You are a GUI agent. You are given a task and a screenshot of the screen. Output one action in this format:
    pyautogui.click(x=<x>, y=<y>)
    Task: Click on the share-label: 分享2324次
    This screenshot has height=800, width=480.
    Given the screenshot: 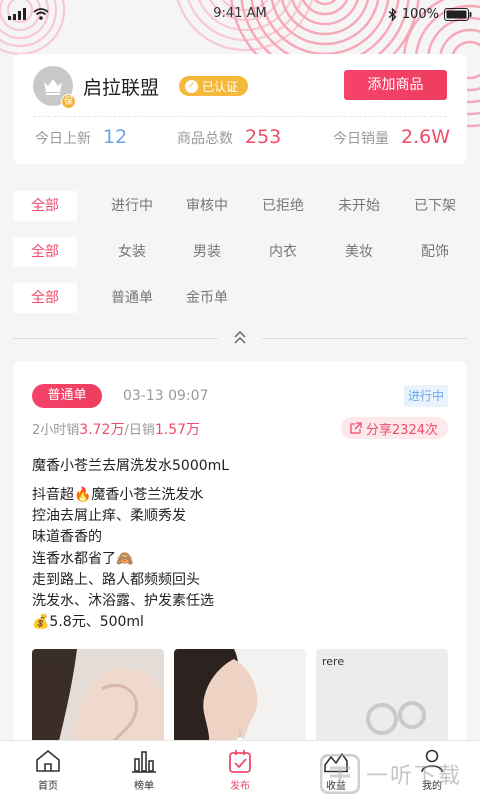 What is the action you would take?
    pyautogui.click(x=401, y=430)
    